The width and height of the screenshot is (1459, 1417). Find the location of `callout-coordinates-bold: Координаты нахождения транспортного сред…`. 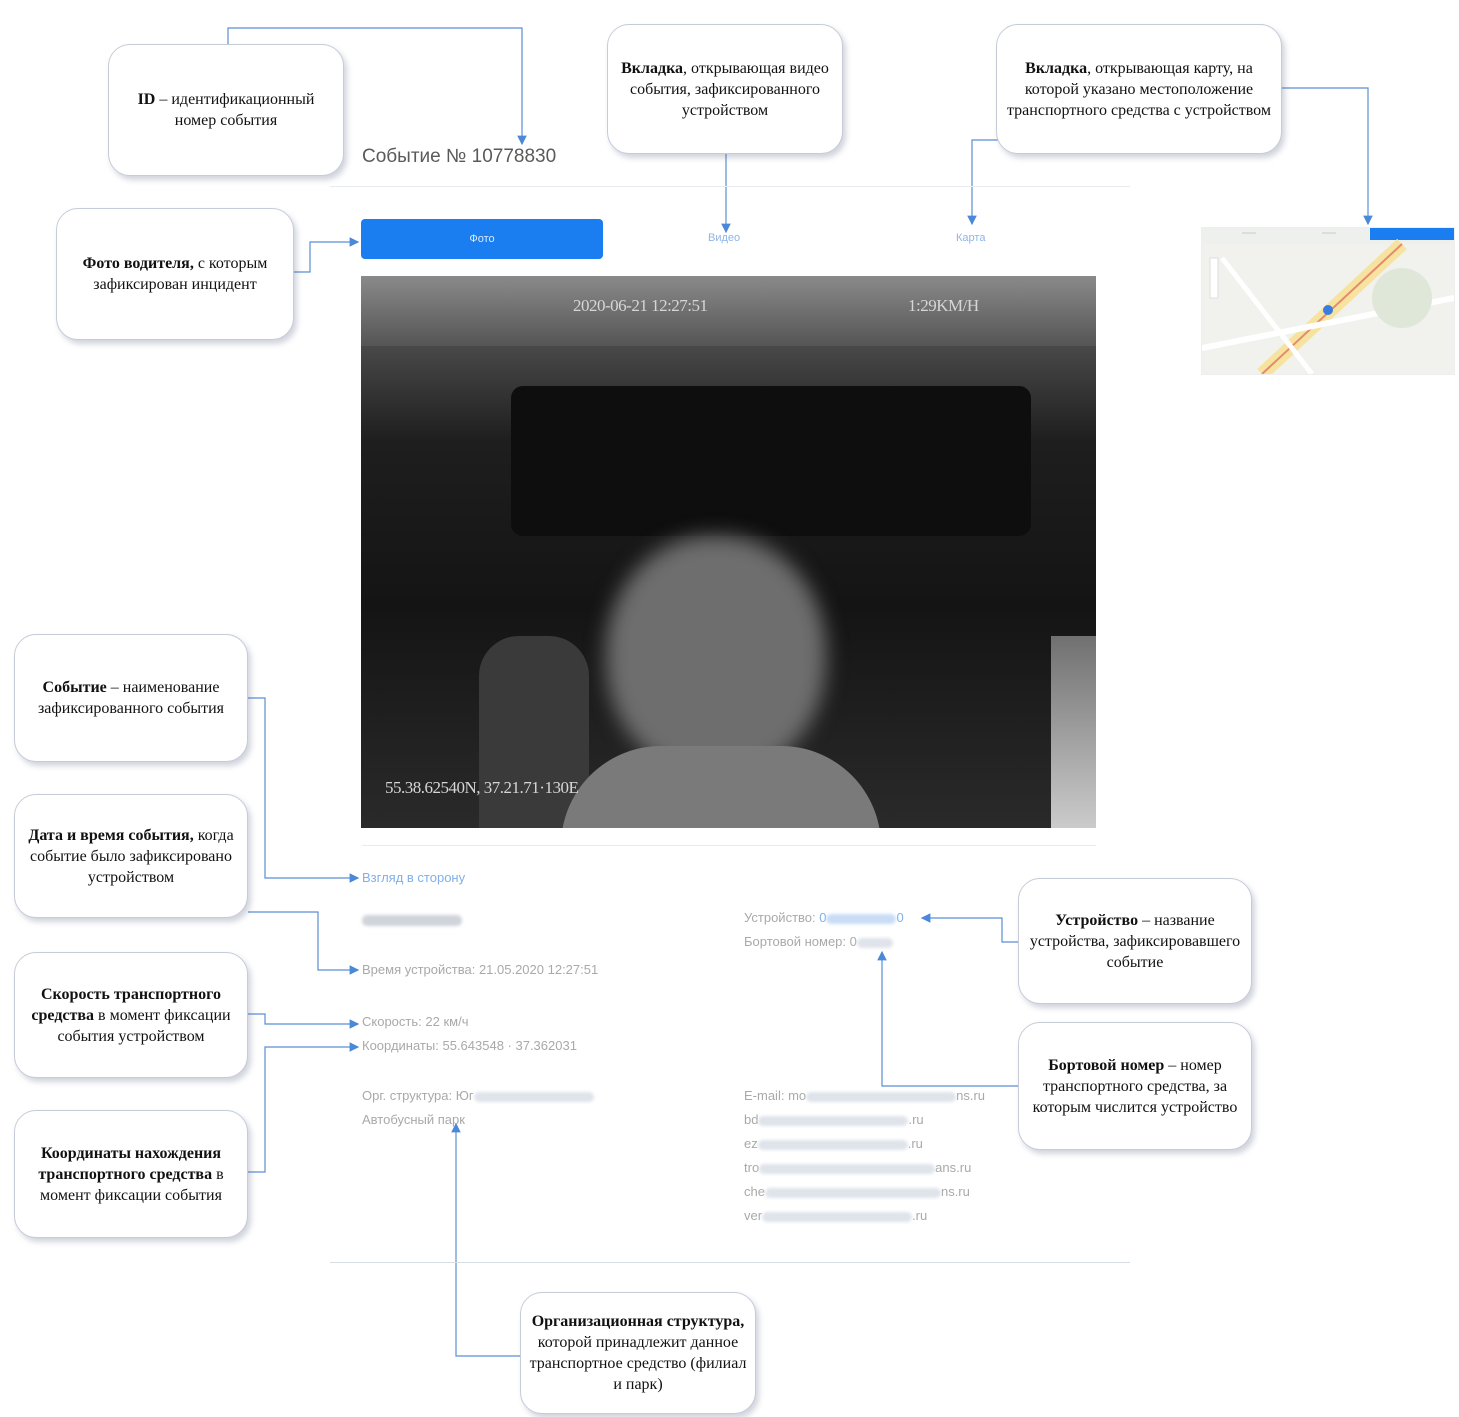

callout-coordinates-bold: Координаты нахождения транспортного сред… is located at coordinates (130, 1163).